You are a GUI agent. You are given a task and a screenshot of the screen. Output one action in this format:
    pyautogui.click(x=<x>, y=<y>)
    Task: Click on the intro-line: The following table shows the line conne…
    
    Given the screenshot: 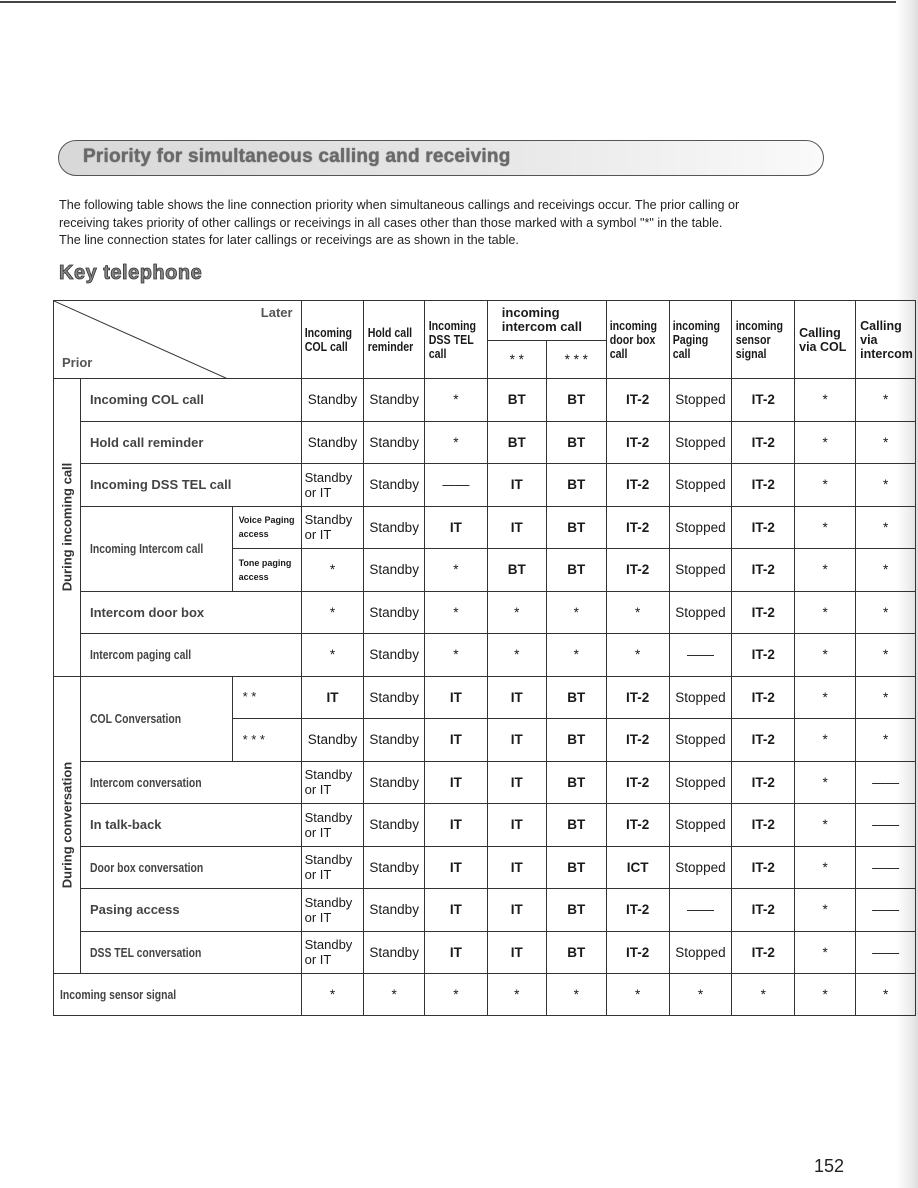 What is the action you would take?
    pyautogui.click(x=399, y=205)
    